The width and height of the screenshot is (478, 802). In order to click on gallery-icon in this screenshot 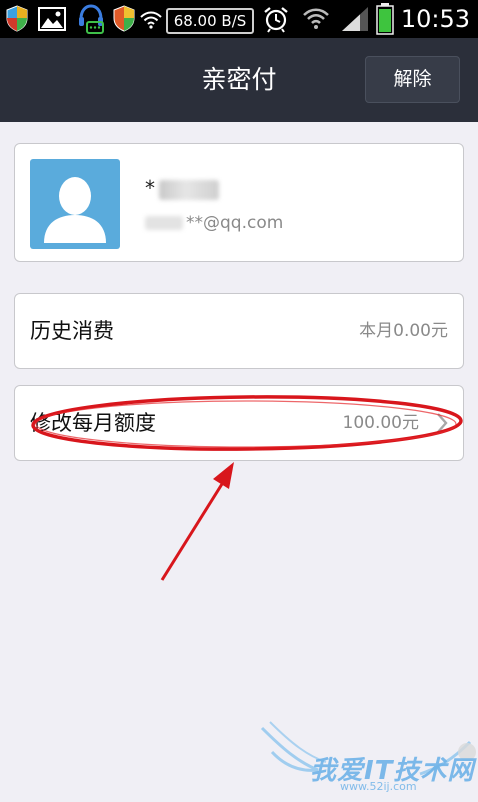, I will do `click(52, 19)`.